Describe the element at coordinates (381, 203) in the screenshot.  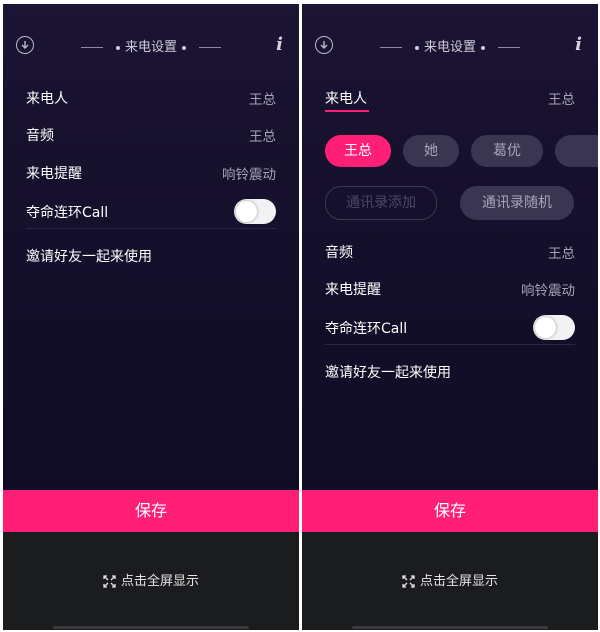
I see `contact-add-button: 通讯录添加` at that location.